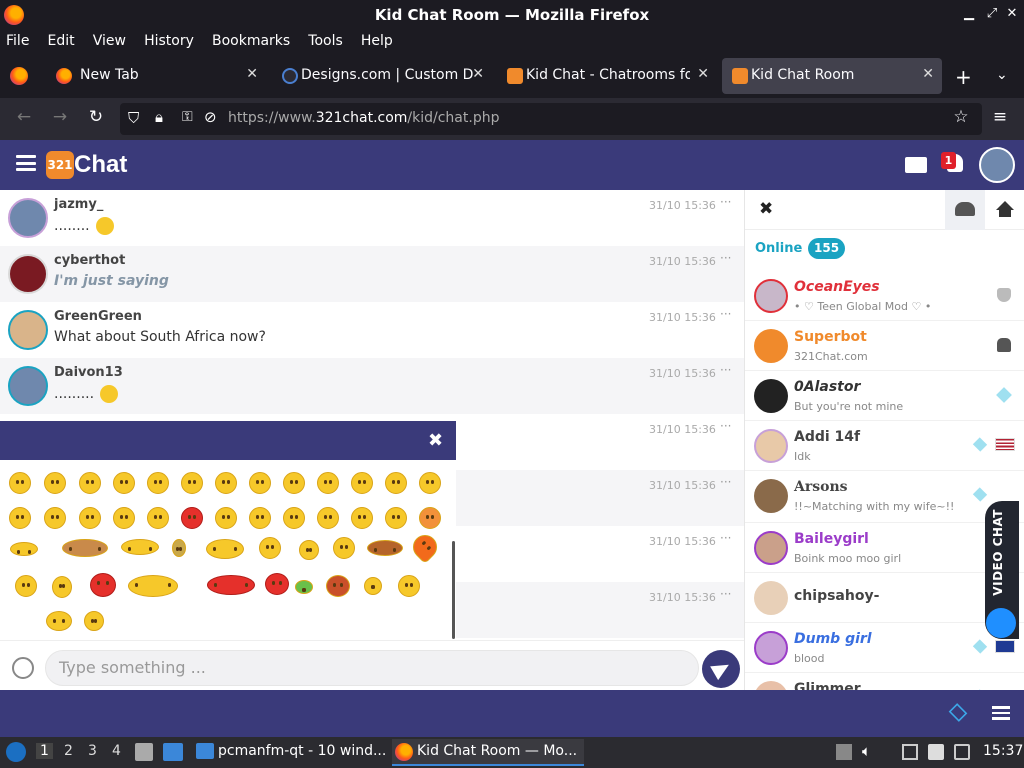 This screenshot has height=768, width=1024. What do you see at coordinates (965, 210) in the screenshot?
I see `users-tab-icon` at bounding box center [965, 210].